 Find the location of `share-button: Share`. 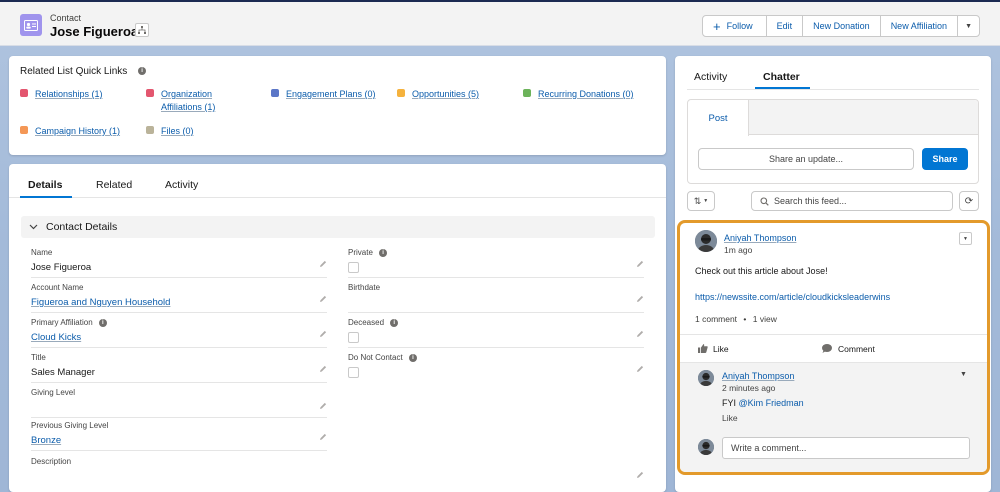

share-button: Share is located at coordinates (945, 159).